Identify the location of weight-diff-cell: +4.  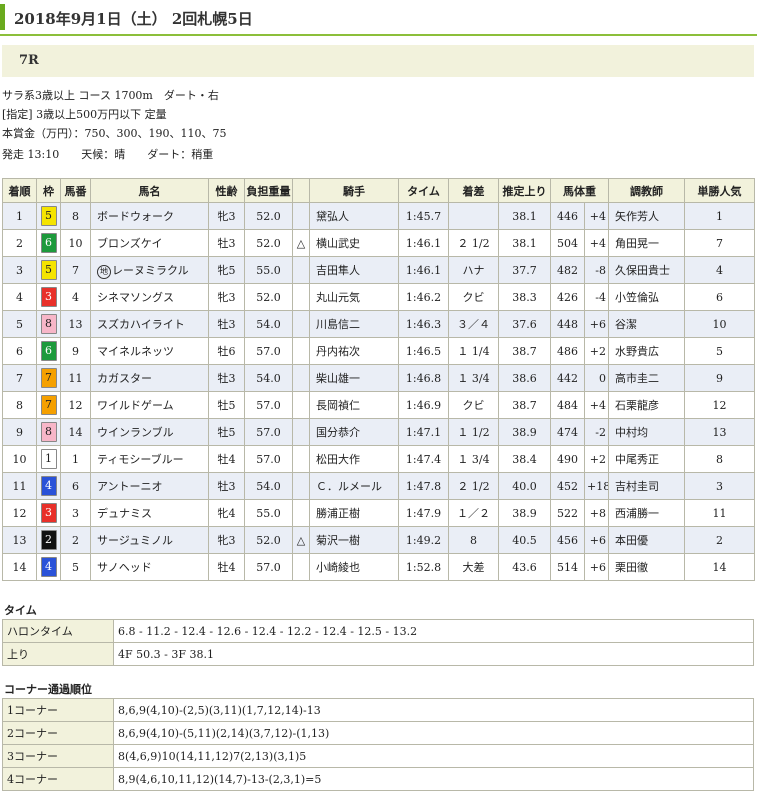
(596, 405).